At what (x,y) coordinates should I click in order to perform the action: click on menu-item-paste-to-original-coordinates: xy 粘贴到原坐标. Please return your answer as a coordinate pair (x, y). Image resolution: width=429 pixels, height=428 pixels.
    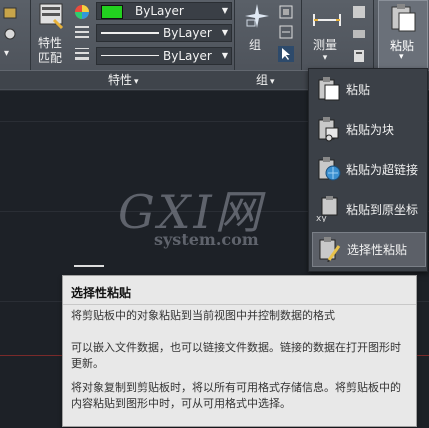
    Looking at the image, I should click on (368, 209).